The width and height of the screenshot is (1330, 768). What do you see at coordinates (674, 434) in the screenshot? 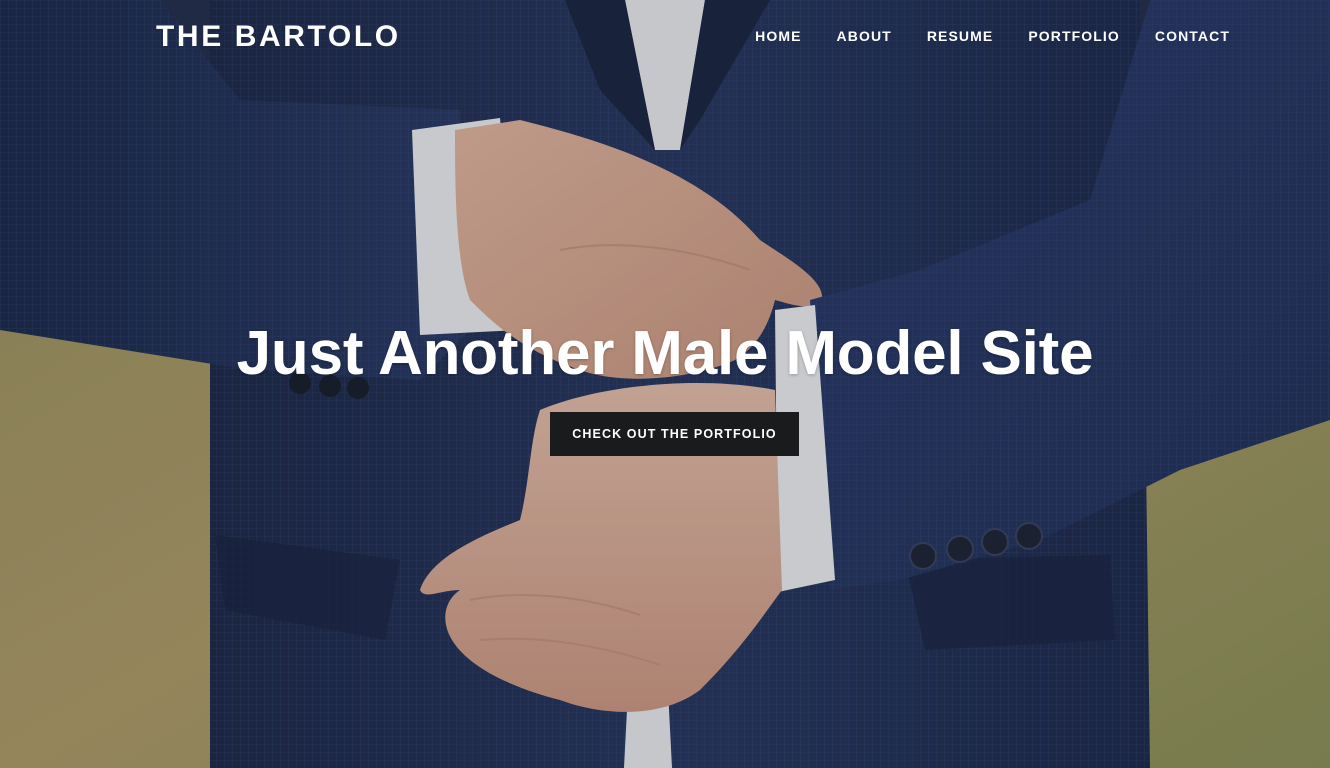
I see `check-out-portfolio-button: CHECK OUT THE PORTFOLIO` at bounding box center [674, 434].